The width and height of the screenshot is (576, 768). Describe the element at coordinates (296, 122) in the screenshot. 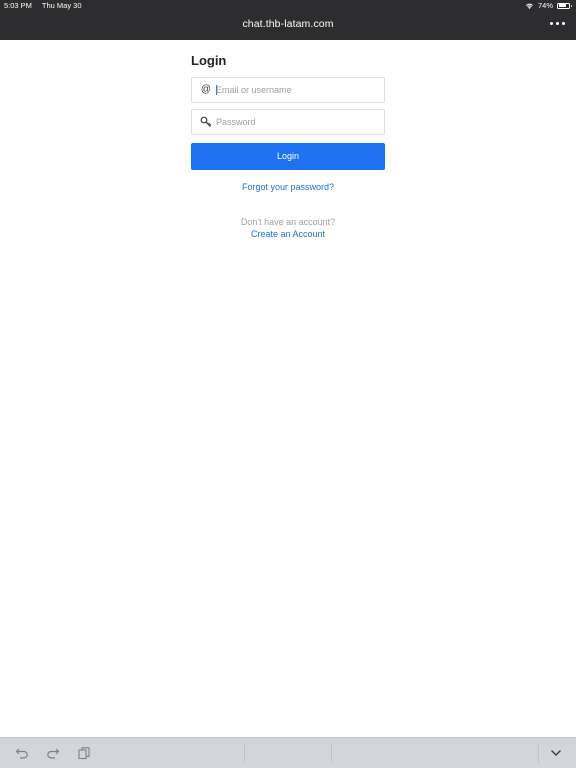

I see `password-input` at that location.